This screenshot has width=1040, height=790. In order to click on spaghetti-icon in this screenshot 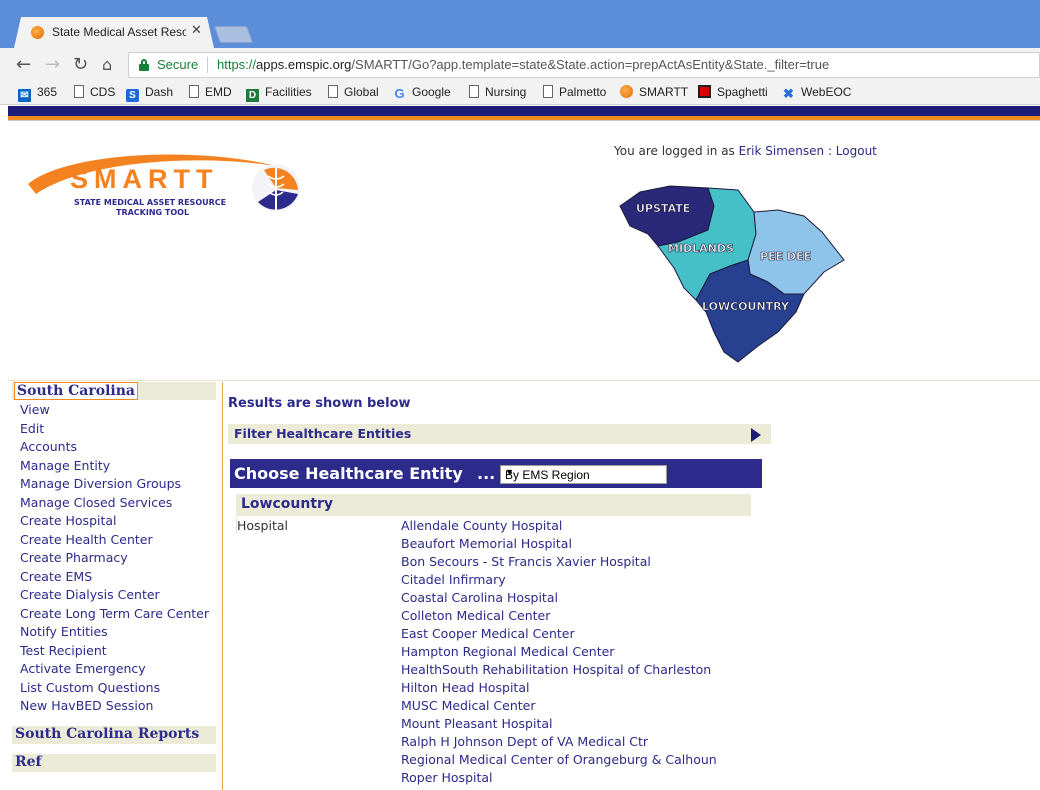, I will do `click(704, 91)`.